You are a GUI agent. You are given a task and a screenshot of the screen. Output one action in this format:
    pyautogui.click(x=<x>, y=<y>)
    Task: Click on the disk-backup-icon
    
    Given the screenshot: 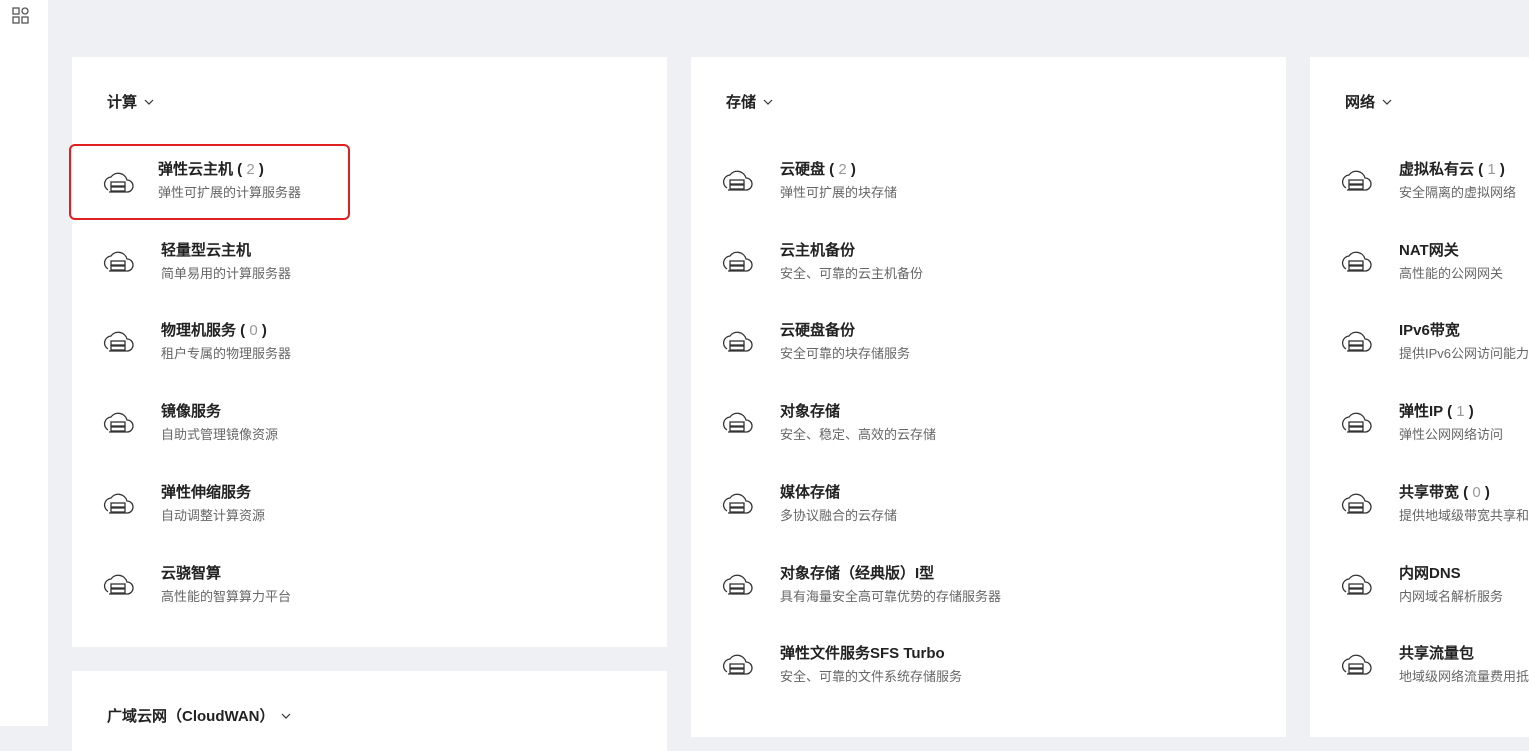 What is the action you would take?
    pyautogui.click(x=737, y=342)
    